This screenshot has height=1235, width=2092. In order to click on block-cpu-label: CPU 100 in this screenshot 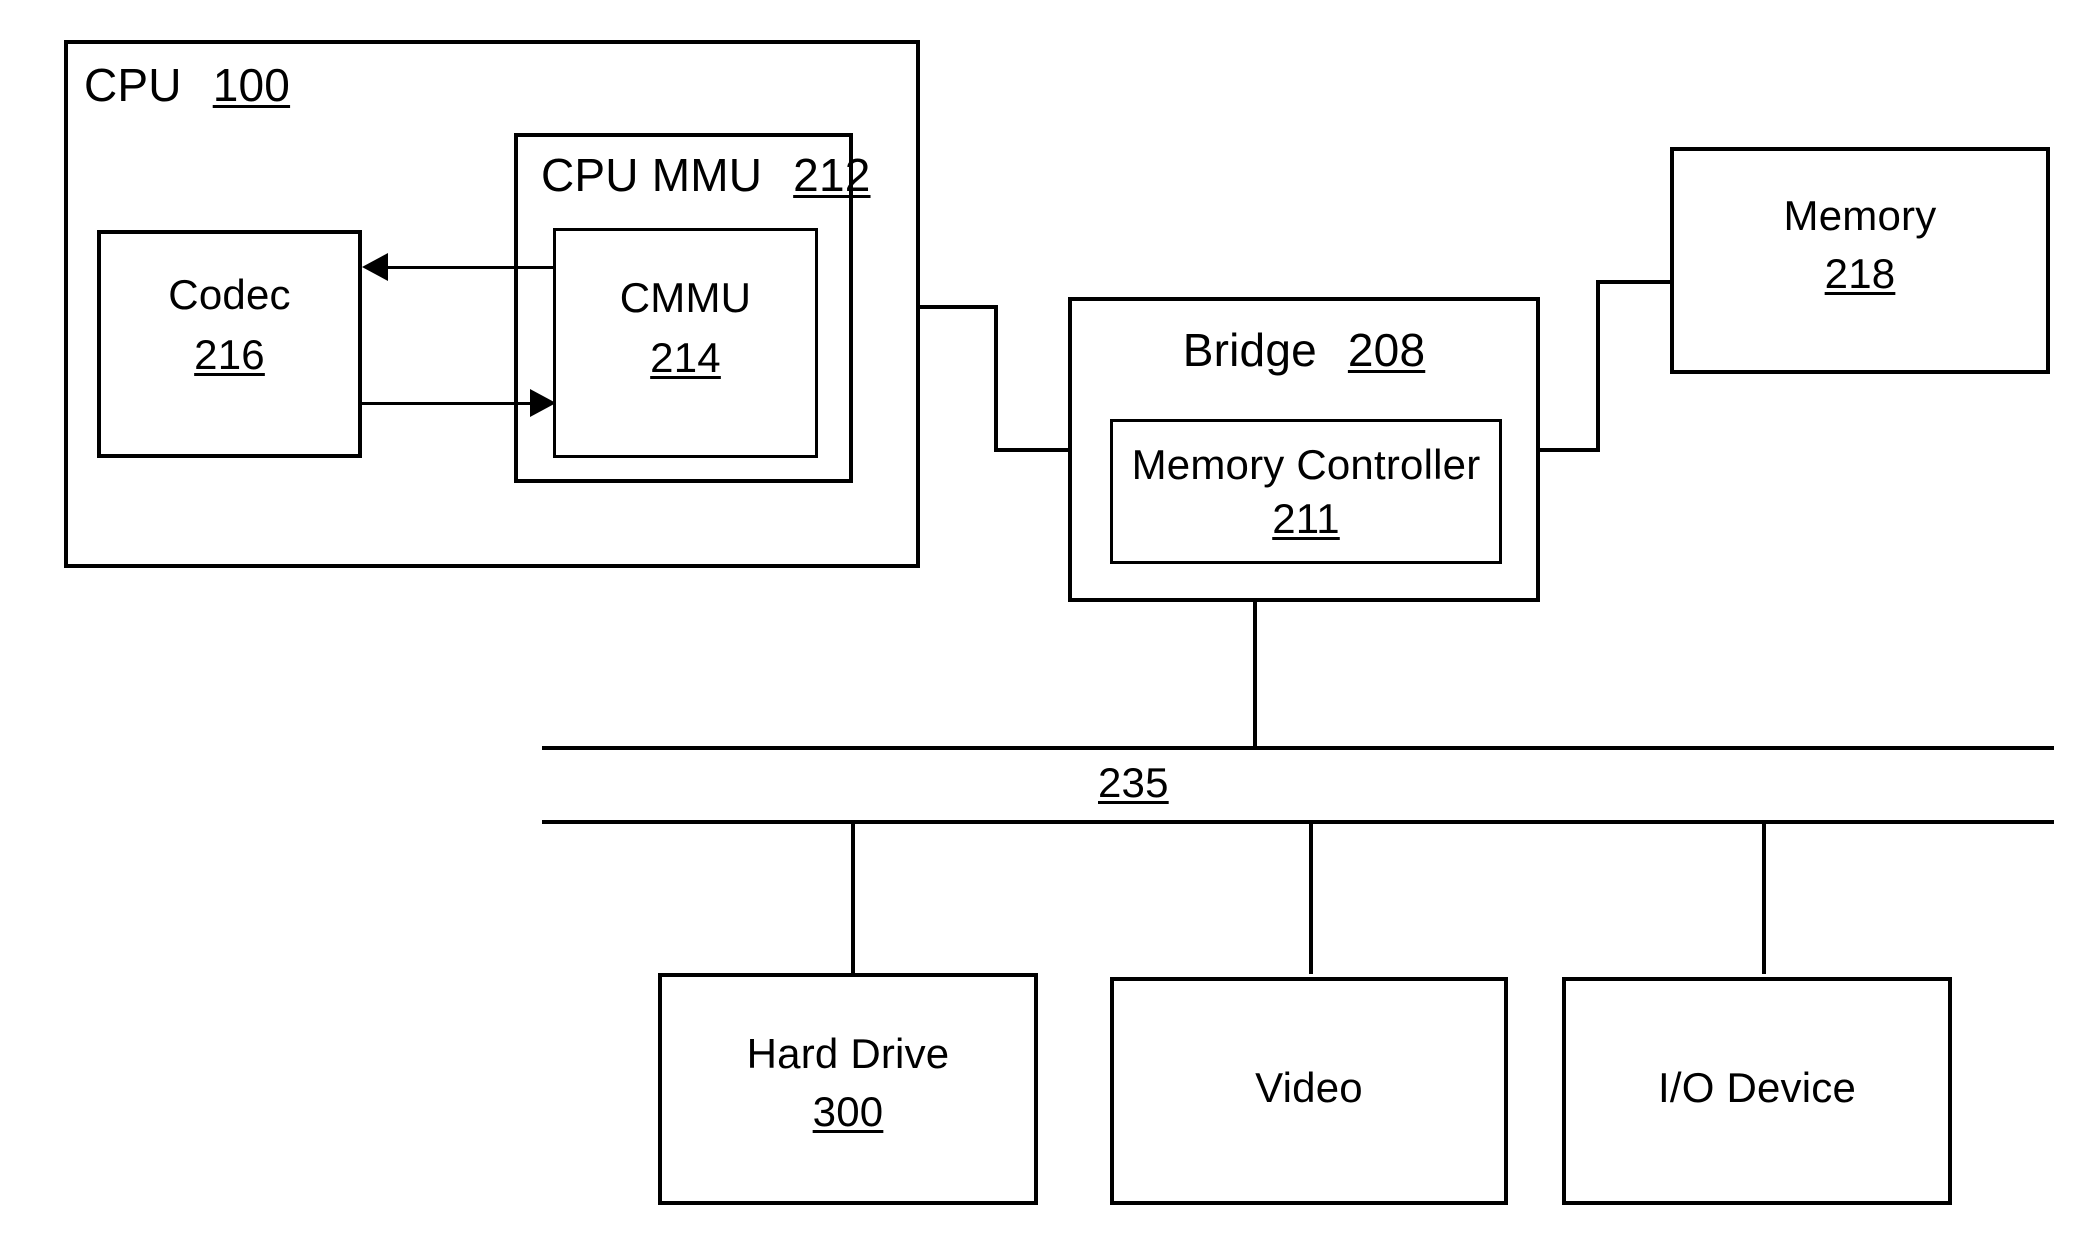, I will do `click(187, 85)`.